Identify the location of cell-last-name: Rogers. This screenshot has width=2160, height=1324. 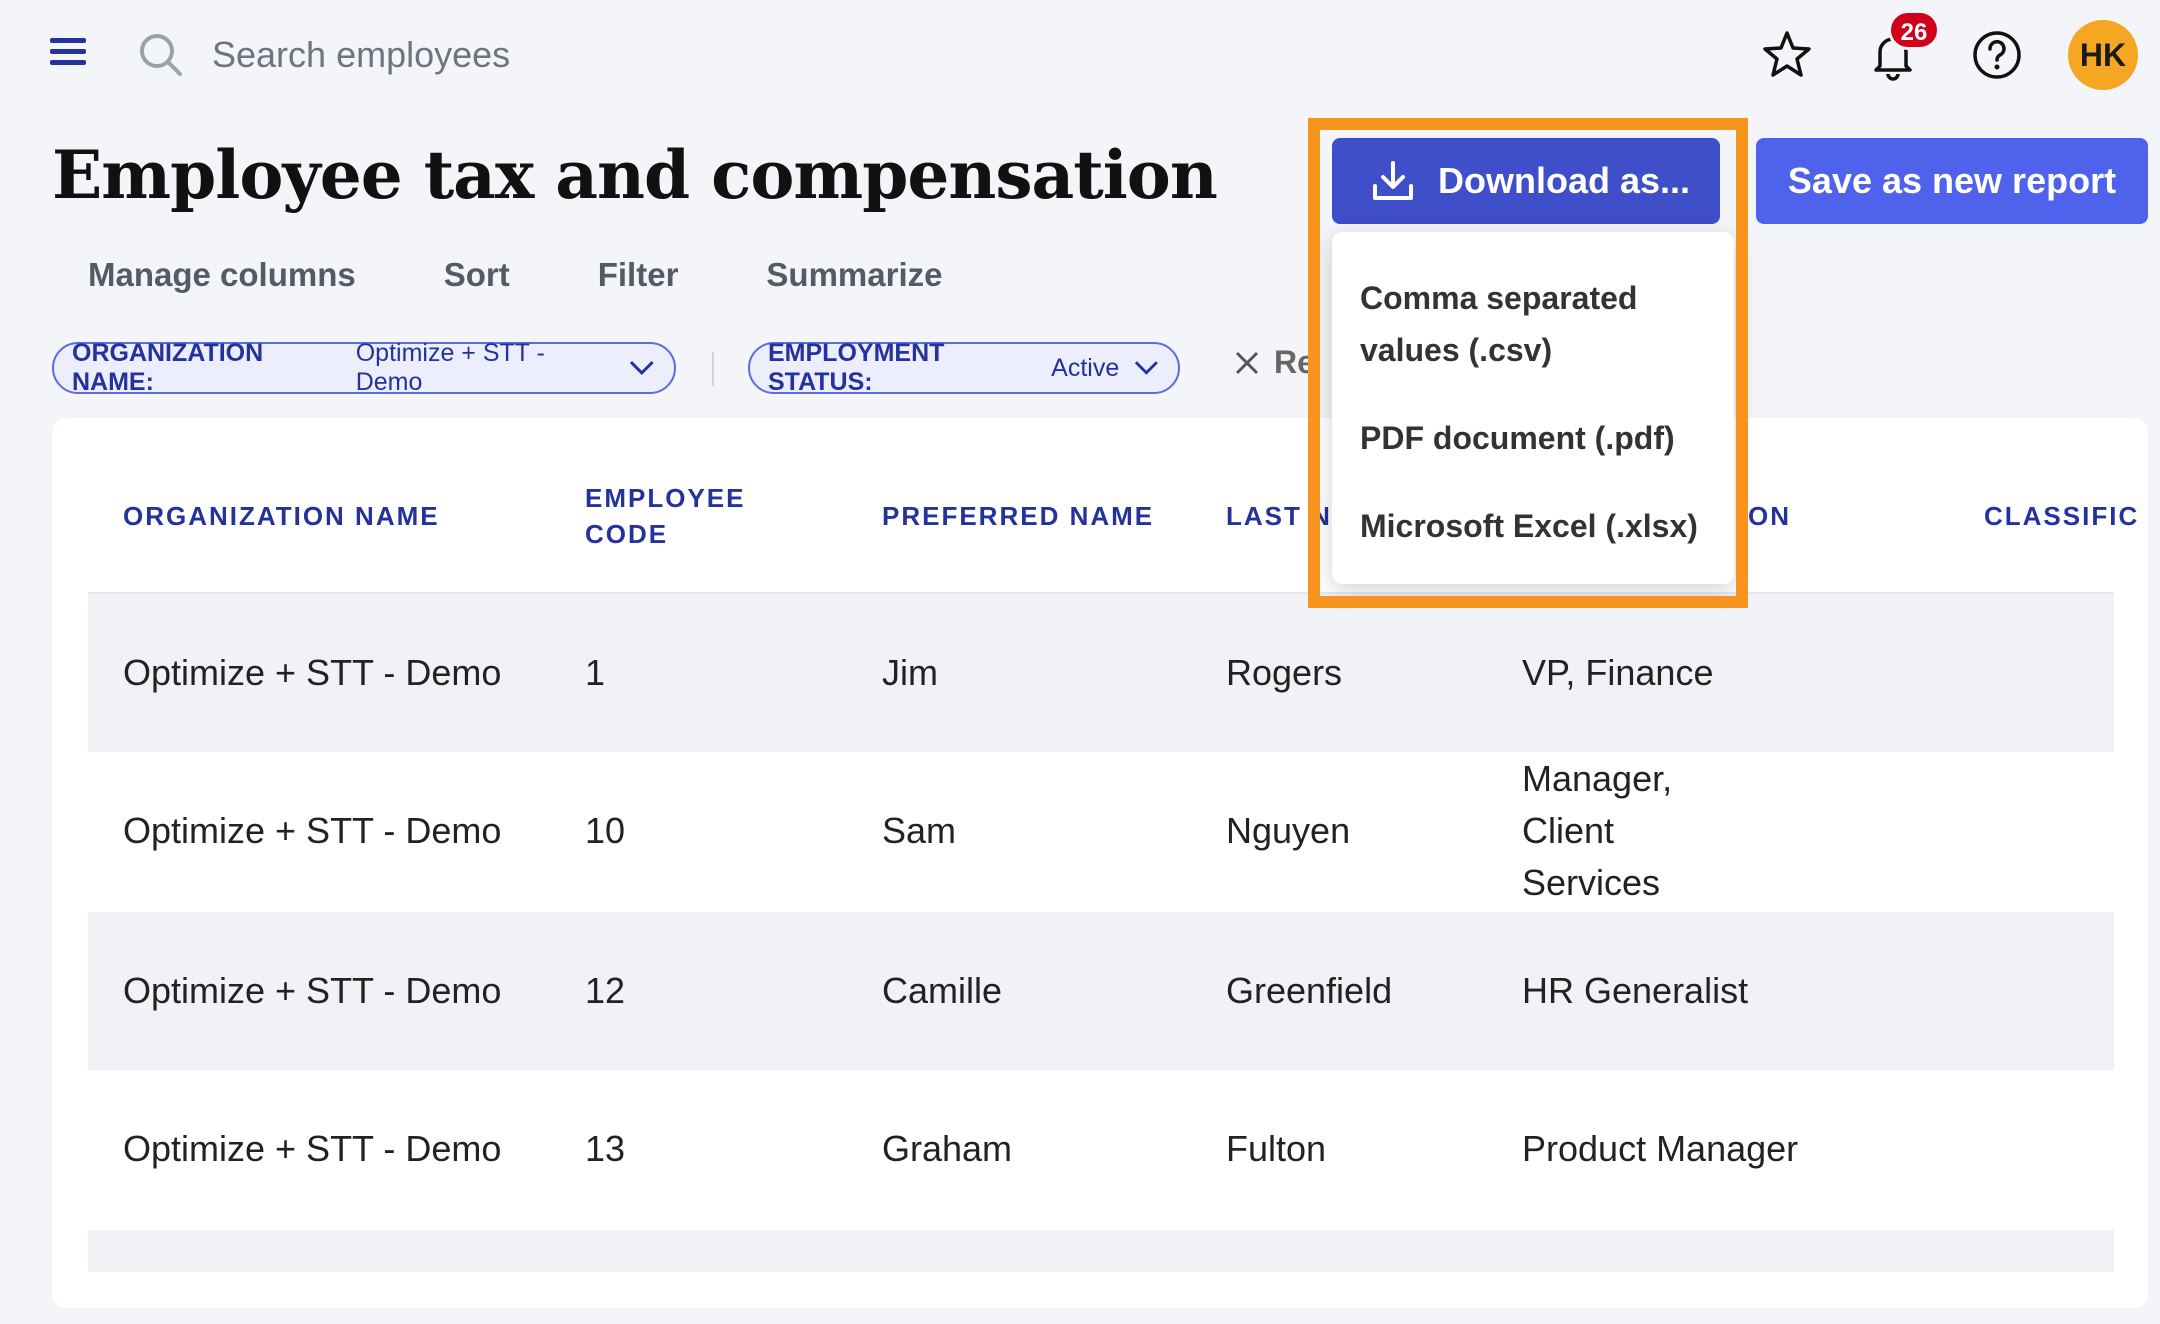
(1284, 672).